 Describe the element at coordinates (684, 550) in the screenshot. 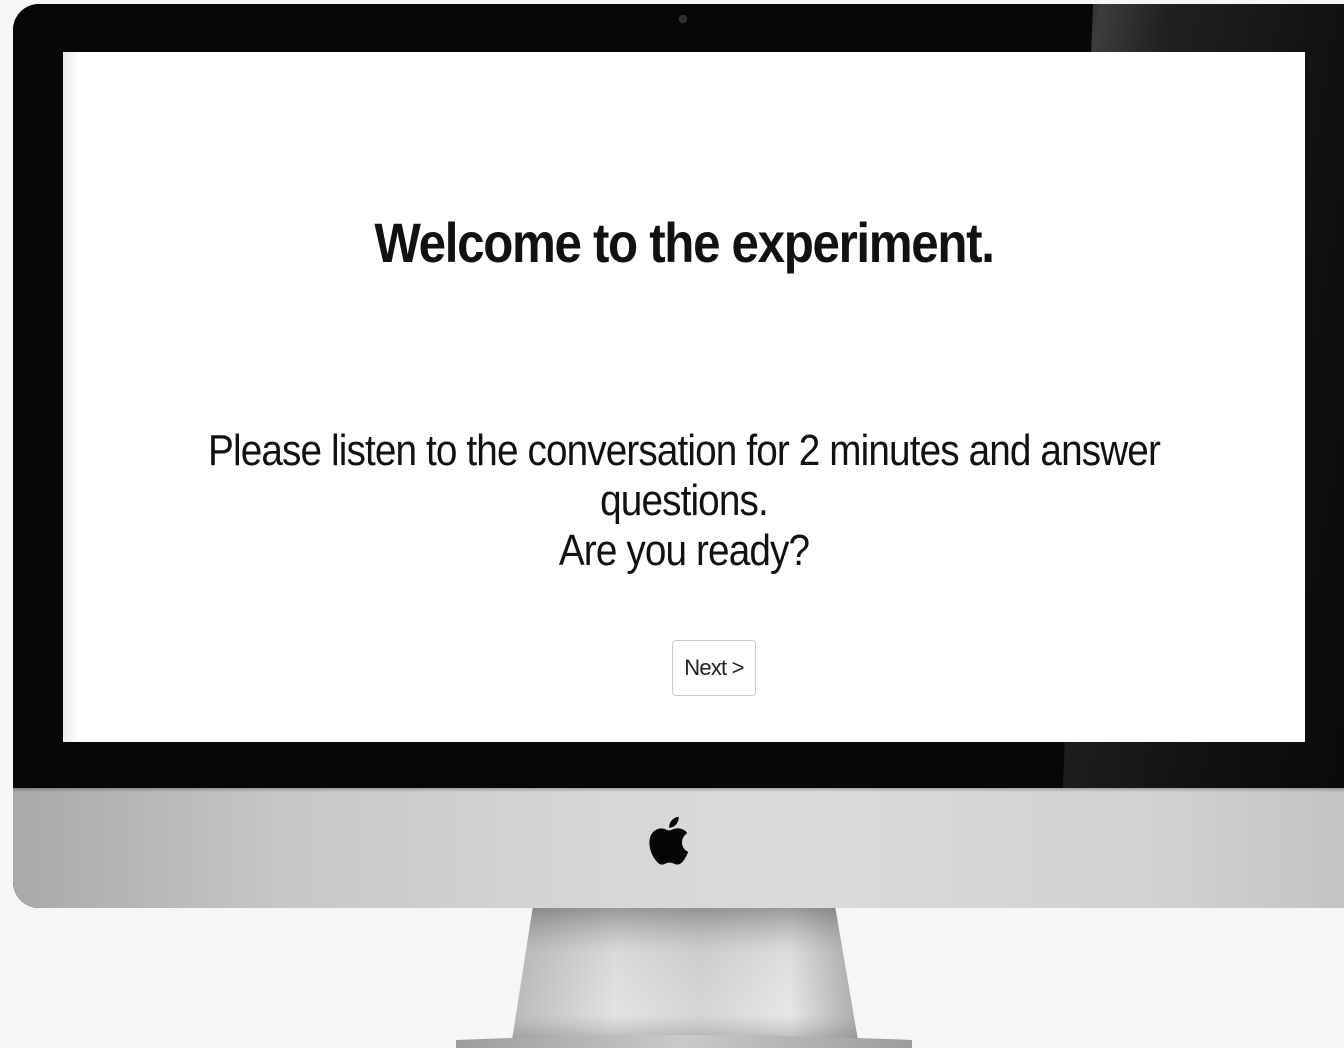

I see `ready-prompt: Are you ready?` at that location.